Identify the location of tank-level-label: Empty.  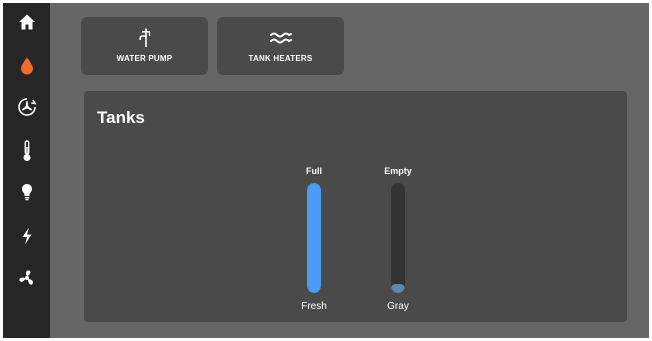
(398, 171).